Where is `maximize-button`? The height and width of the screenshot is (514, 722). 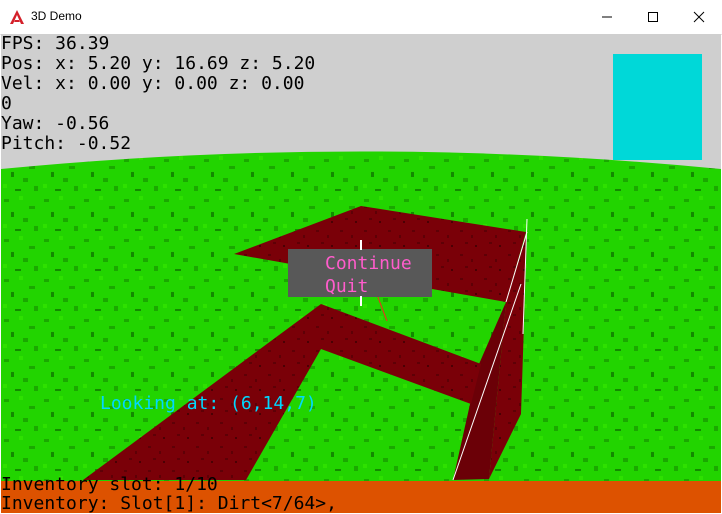 maximize-button is located at coordinates (653, 17).